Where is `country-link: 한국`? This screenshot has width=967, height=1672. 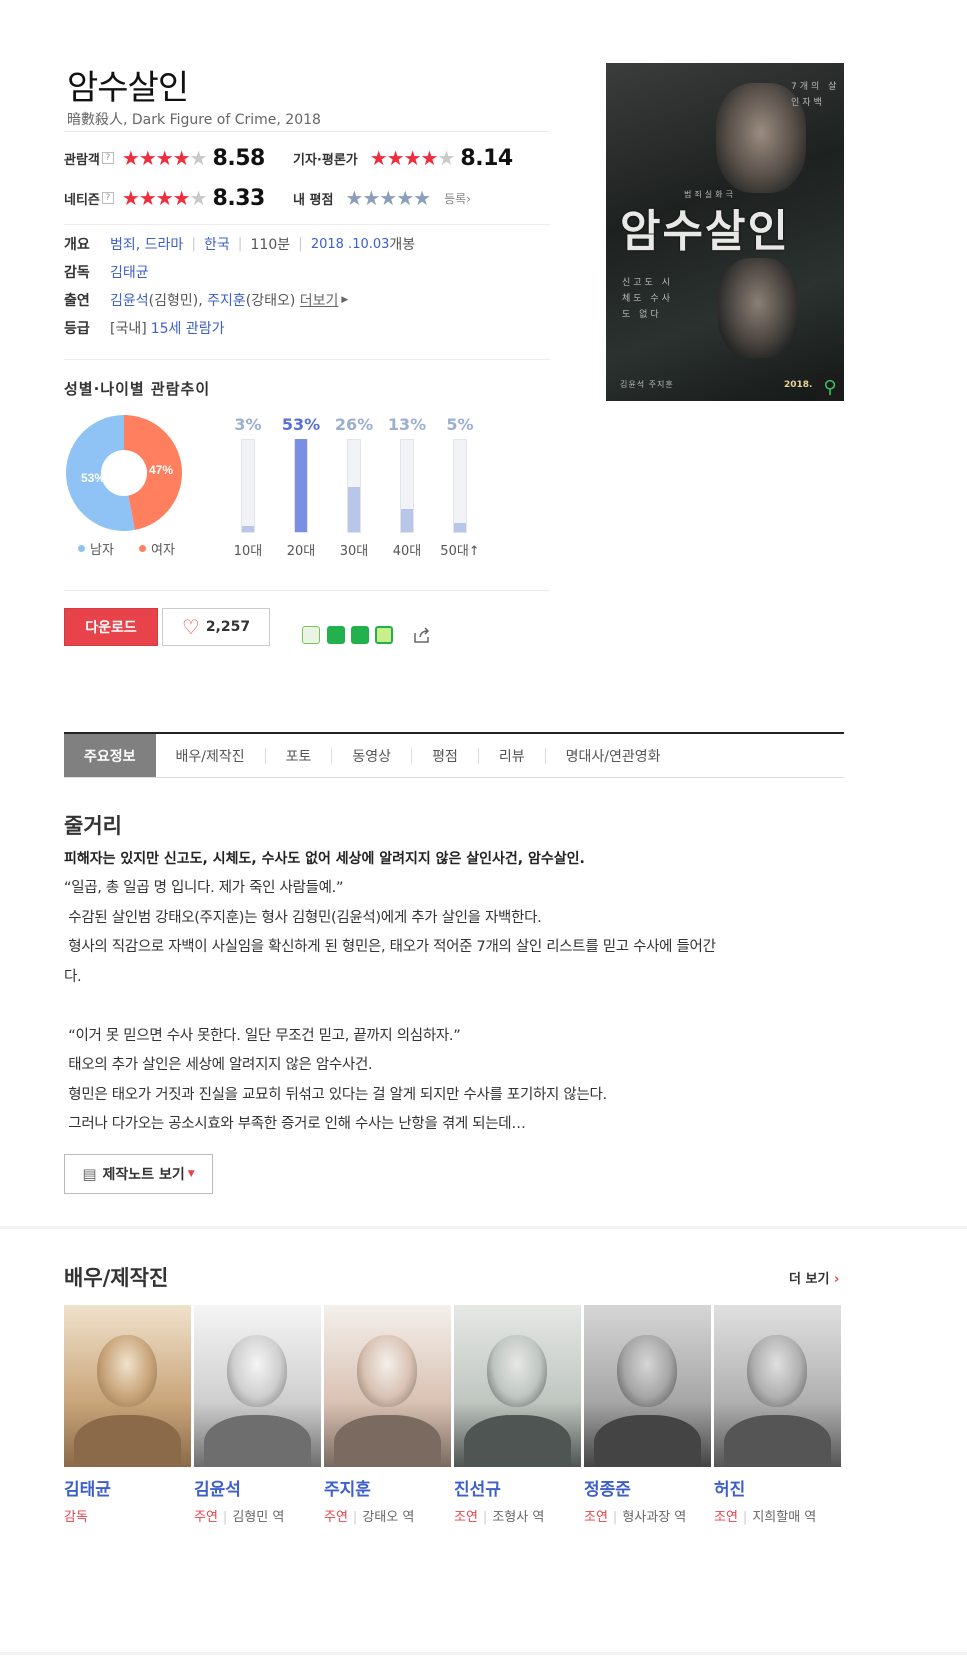 country-link: 한국 is located at coordinates (217, 244).